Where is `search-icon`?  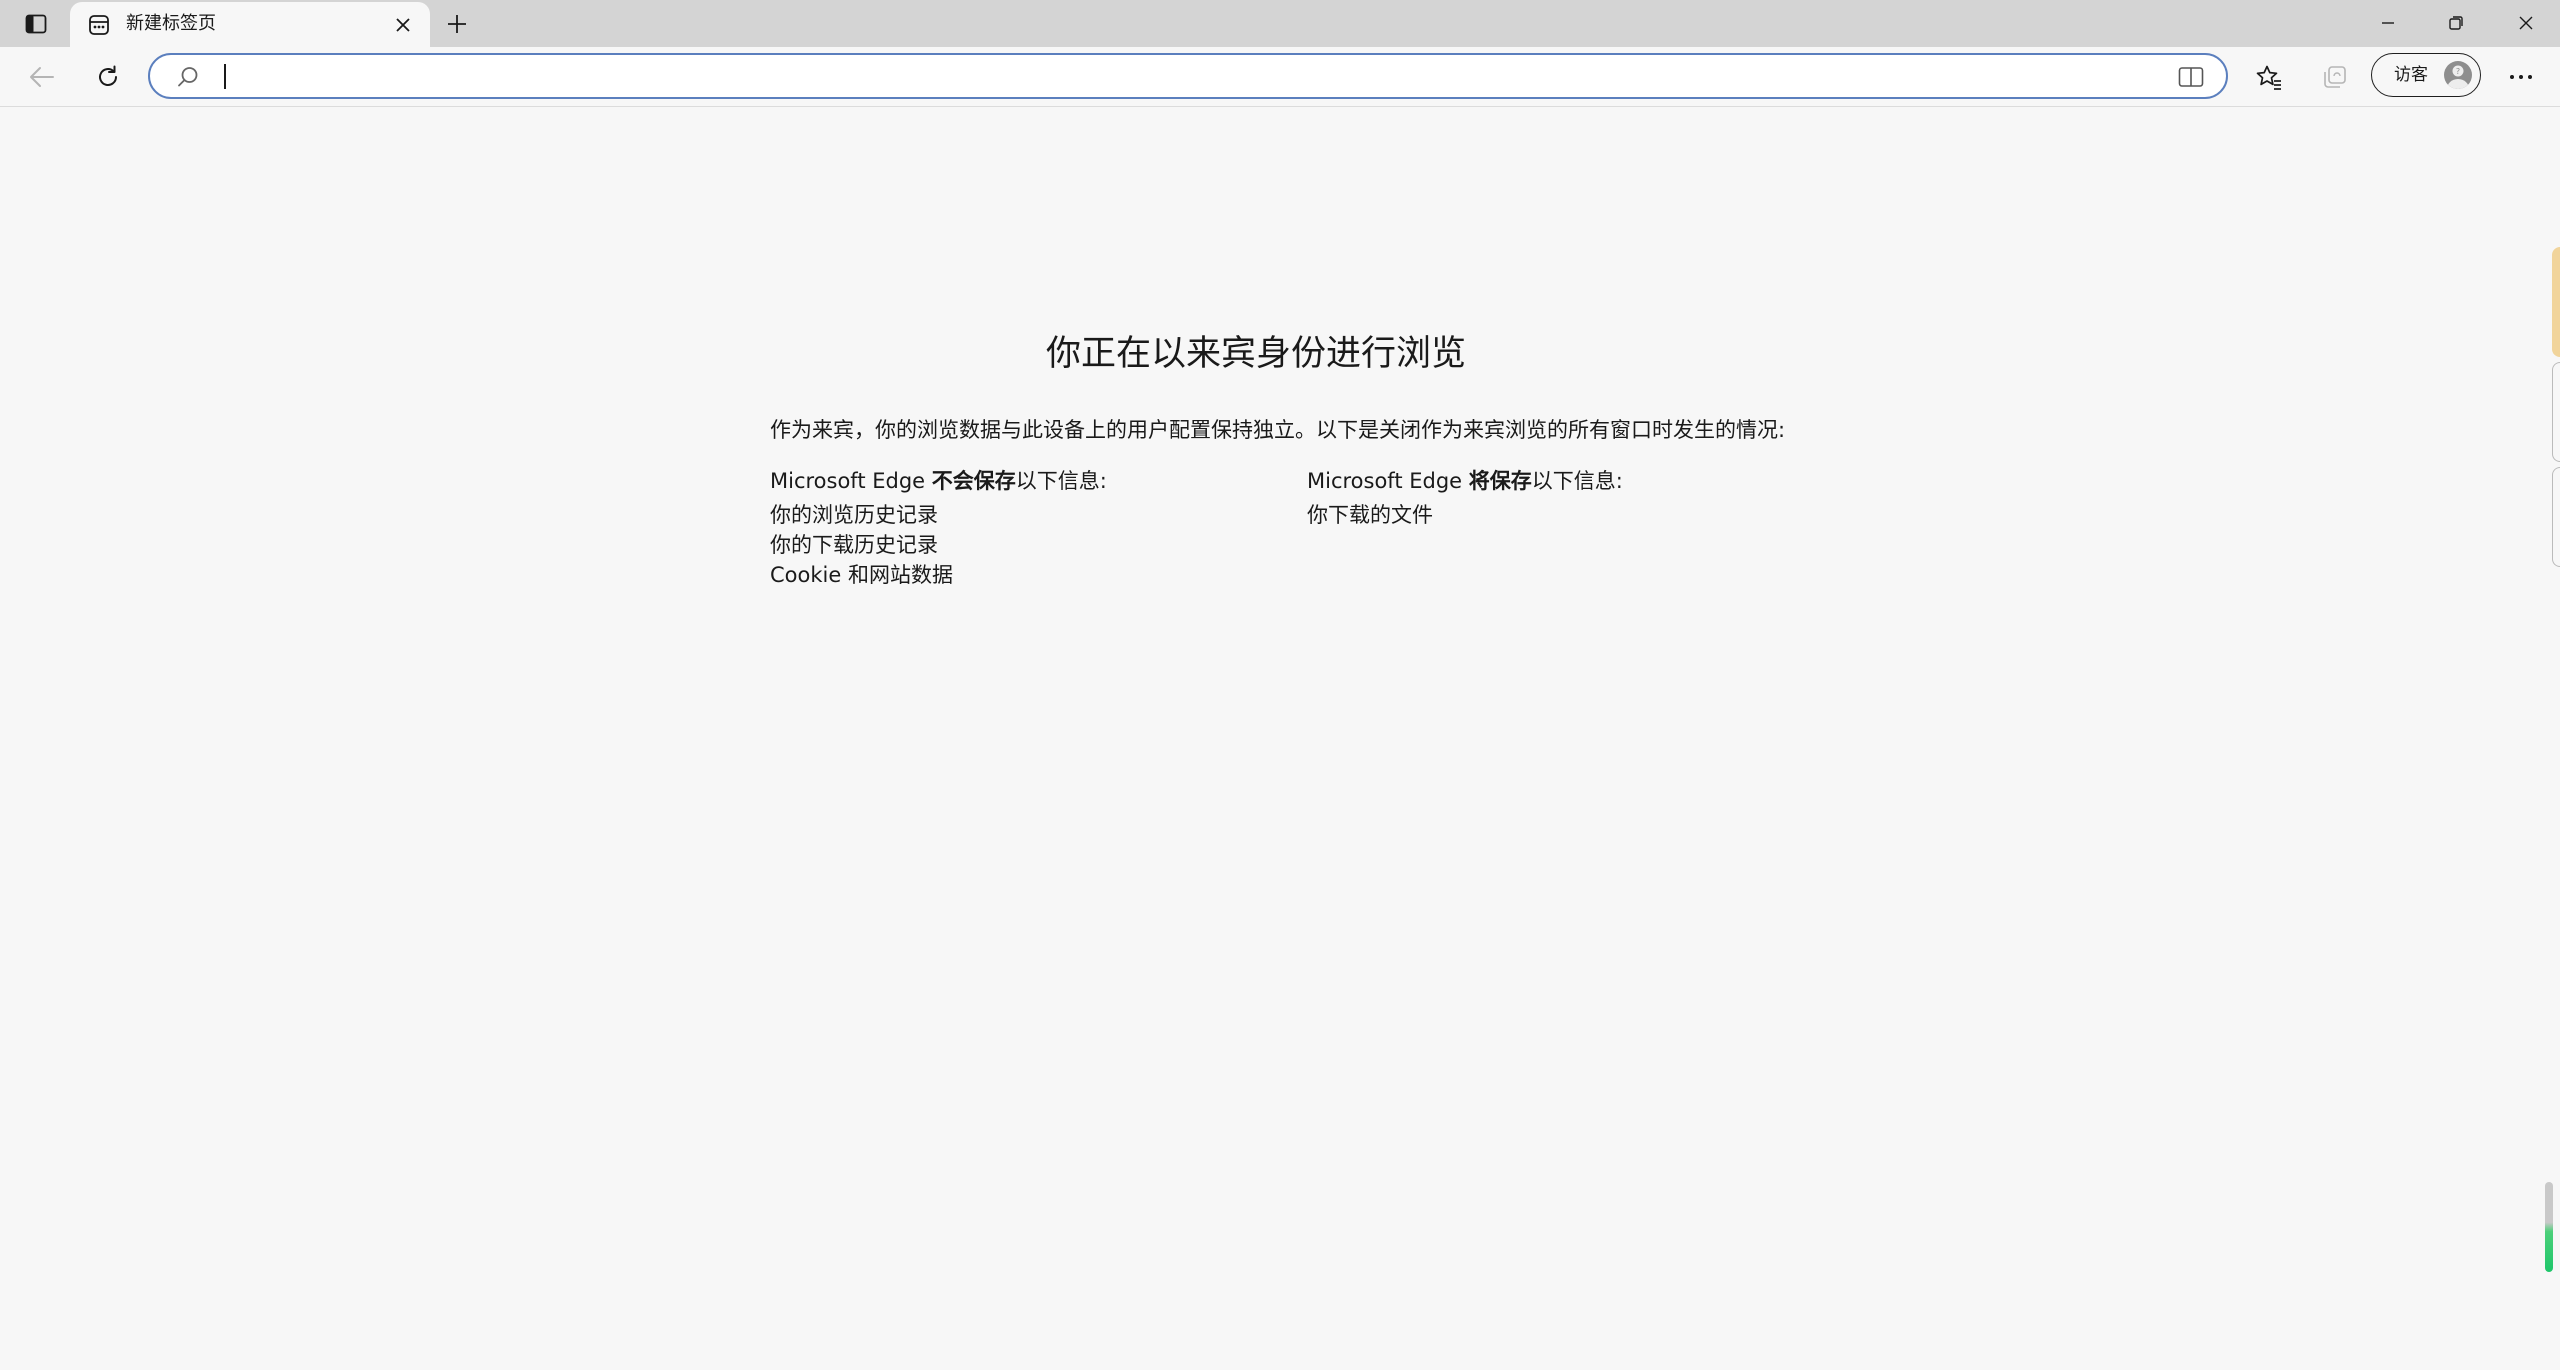 search-icon is located at coordinates (188, 77).